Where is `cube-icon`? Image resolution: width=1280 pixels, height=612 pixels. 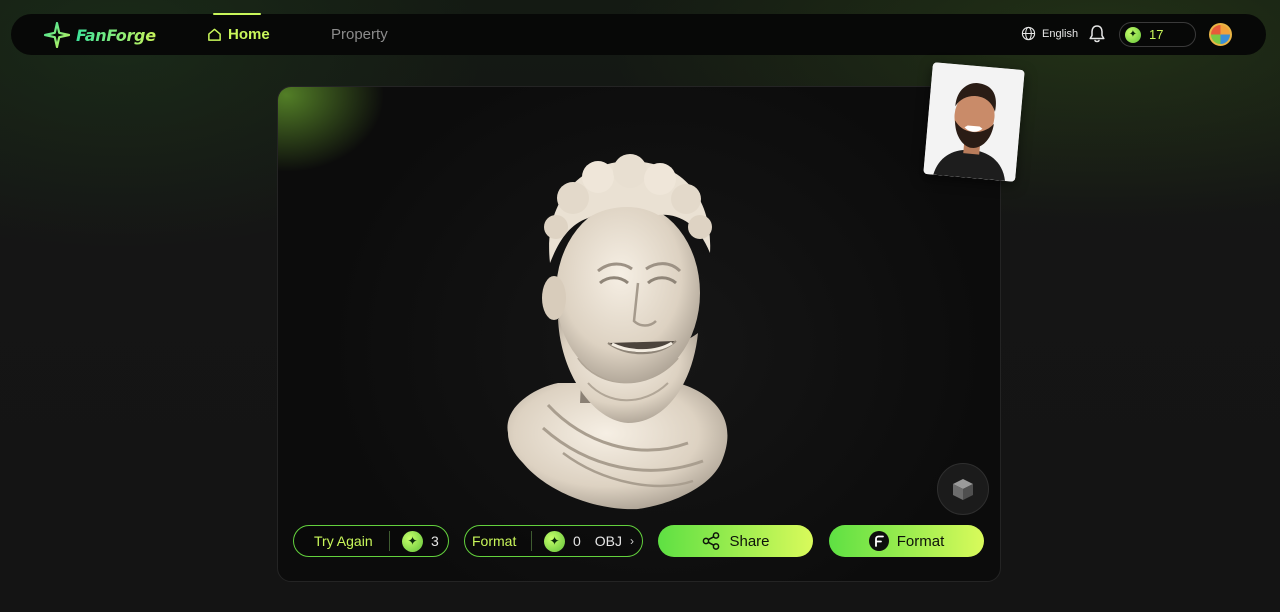
cube-icon is located at coordinates (963, 489).